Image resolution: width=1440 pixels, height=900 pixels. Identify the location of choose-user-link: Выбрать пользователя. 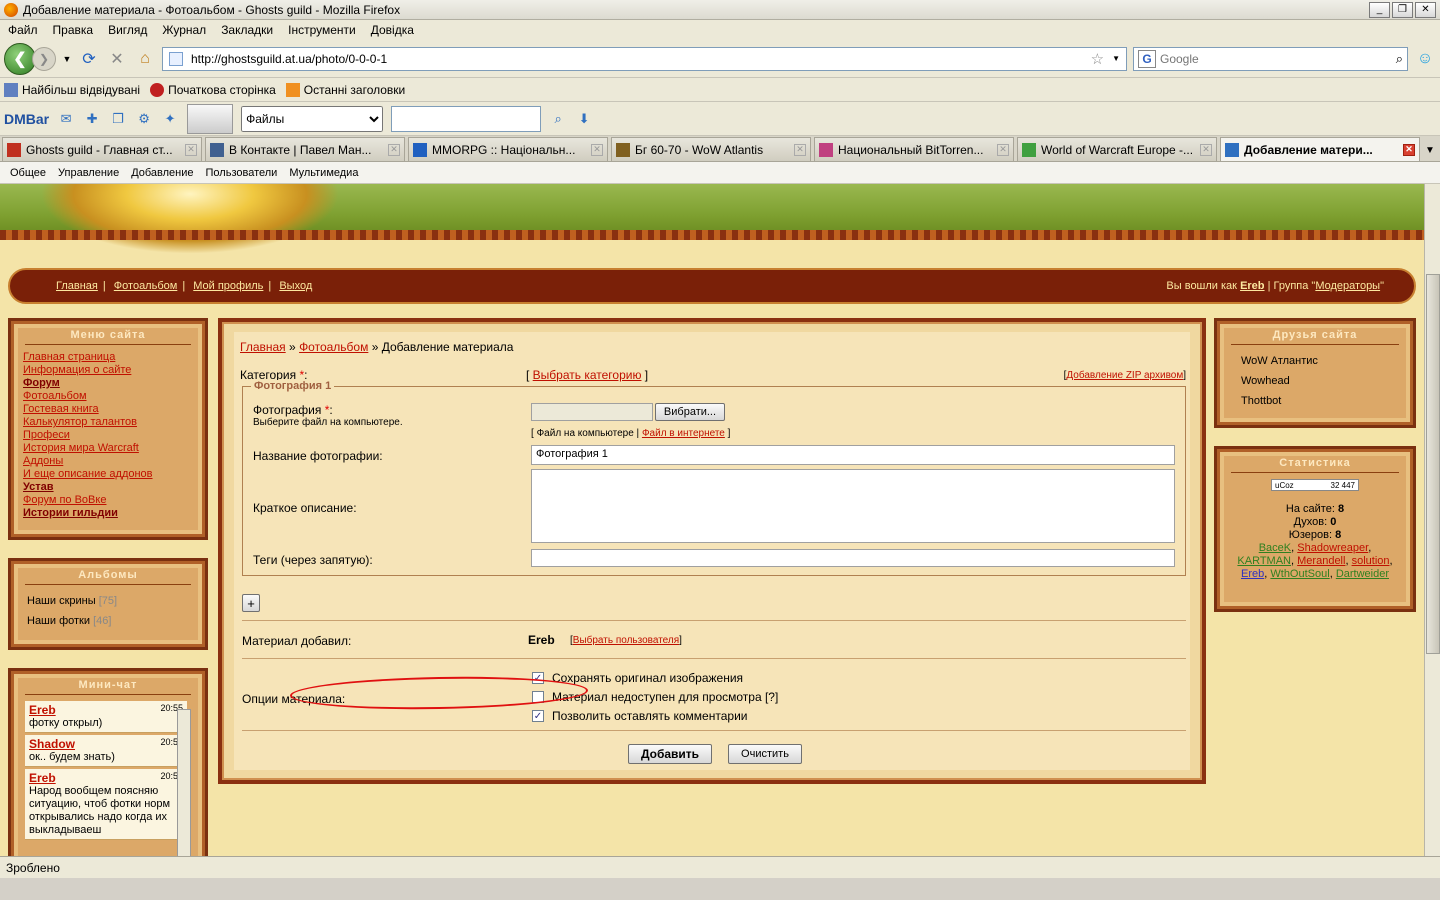
(626, 640).